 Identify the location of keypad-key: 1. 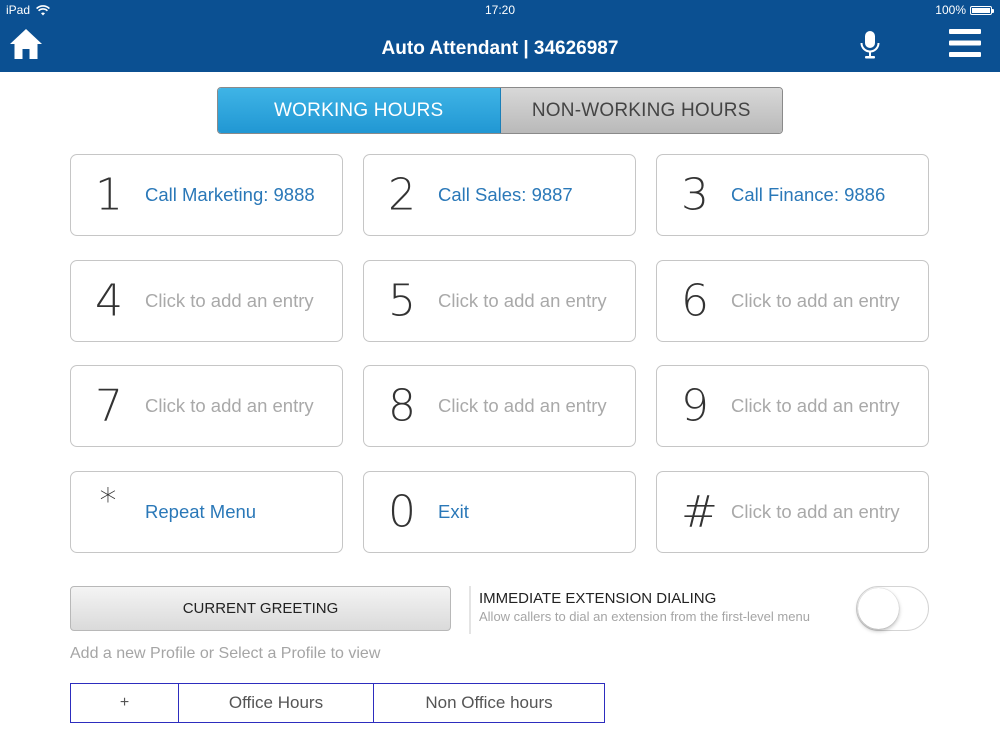
(109, 195).